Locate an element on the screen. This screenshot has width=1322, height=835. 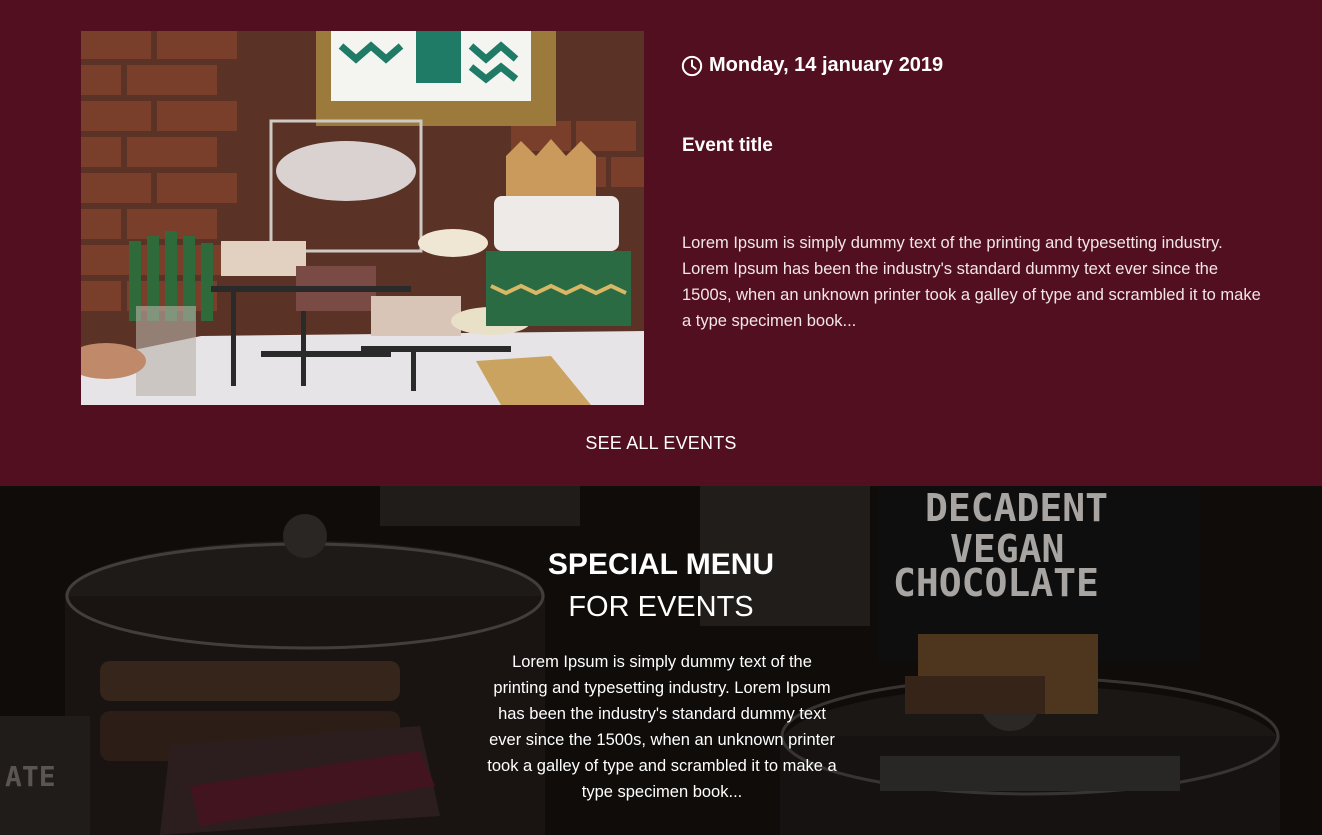
event-date-text: Monday, 14 january 2019 is located at coordinates (826, 65).